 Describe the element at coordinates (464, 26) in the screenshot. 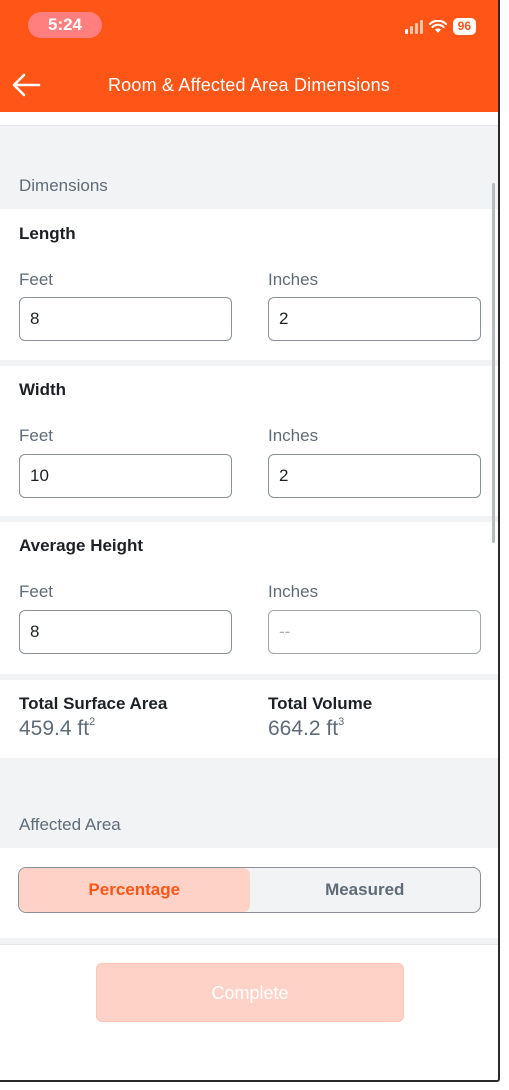

I see `battery-indicator: 96` at that location.